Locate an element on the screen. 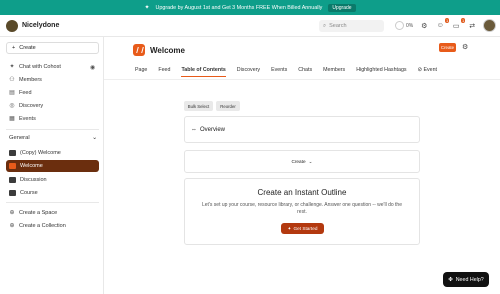  community-brand: Nicelydone is located at coordinates (30, 25).